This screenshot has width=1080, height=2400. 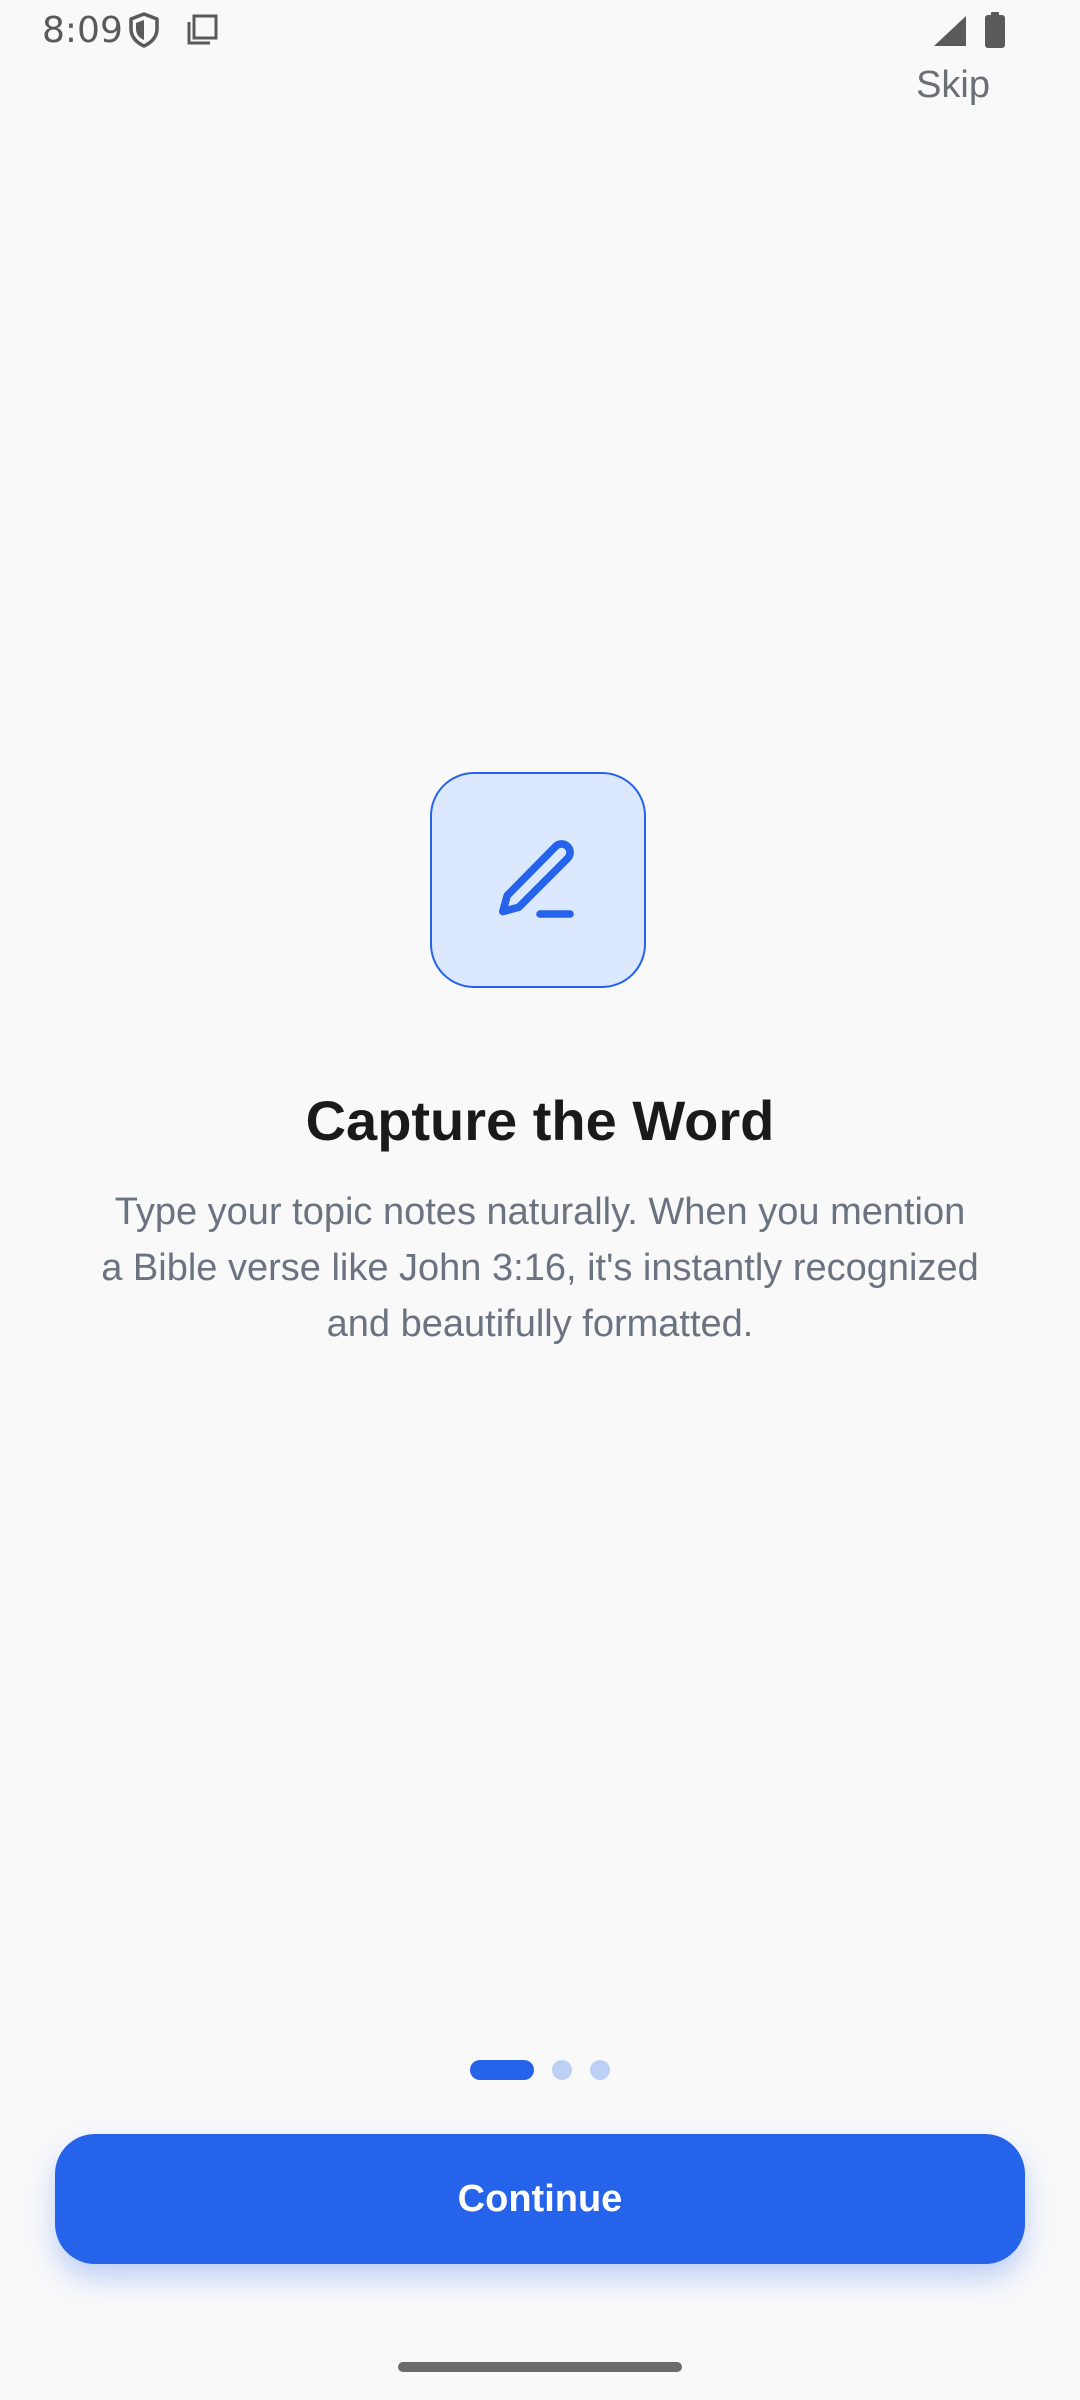 I want to click on page-indicator, so click(x=540, y=2070).